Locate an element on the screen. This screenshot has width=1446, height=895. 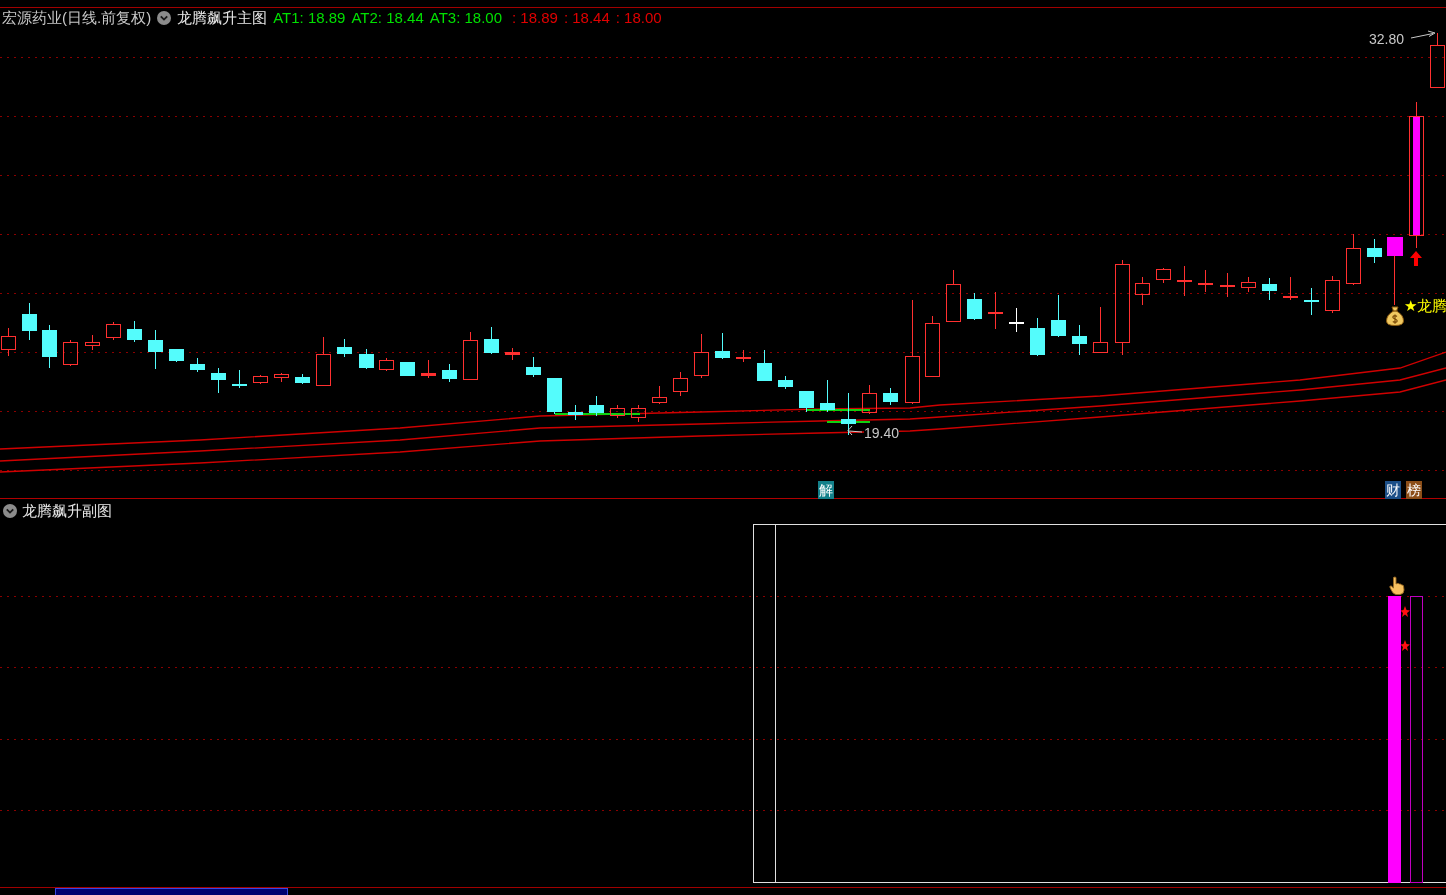
money-bag-icon is located at coordinates (1395, 316).